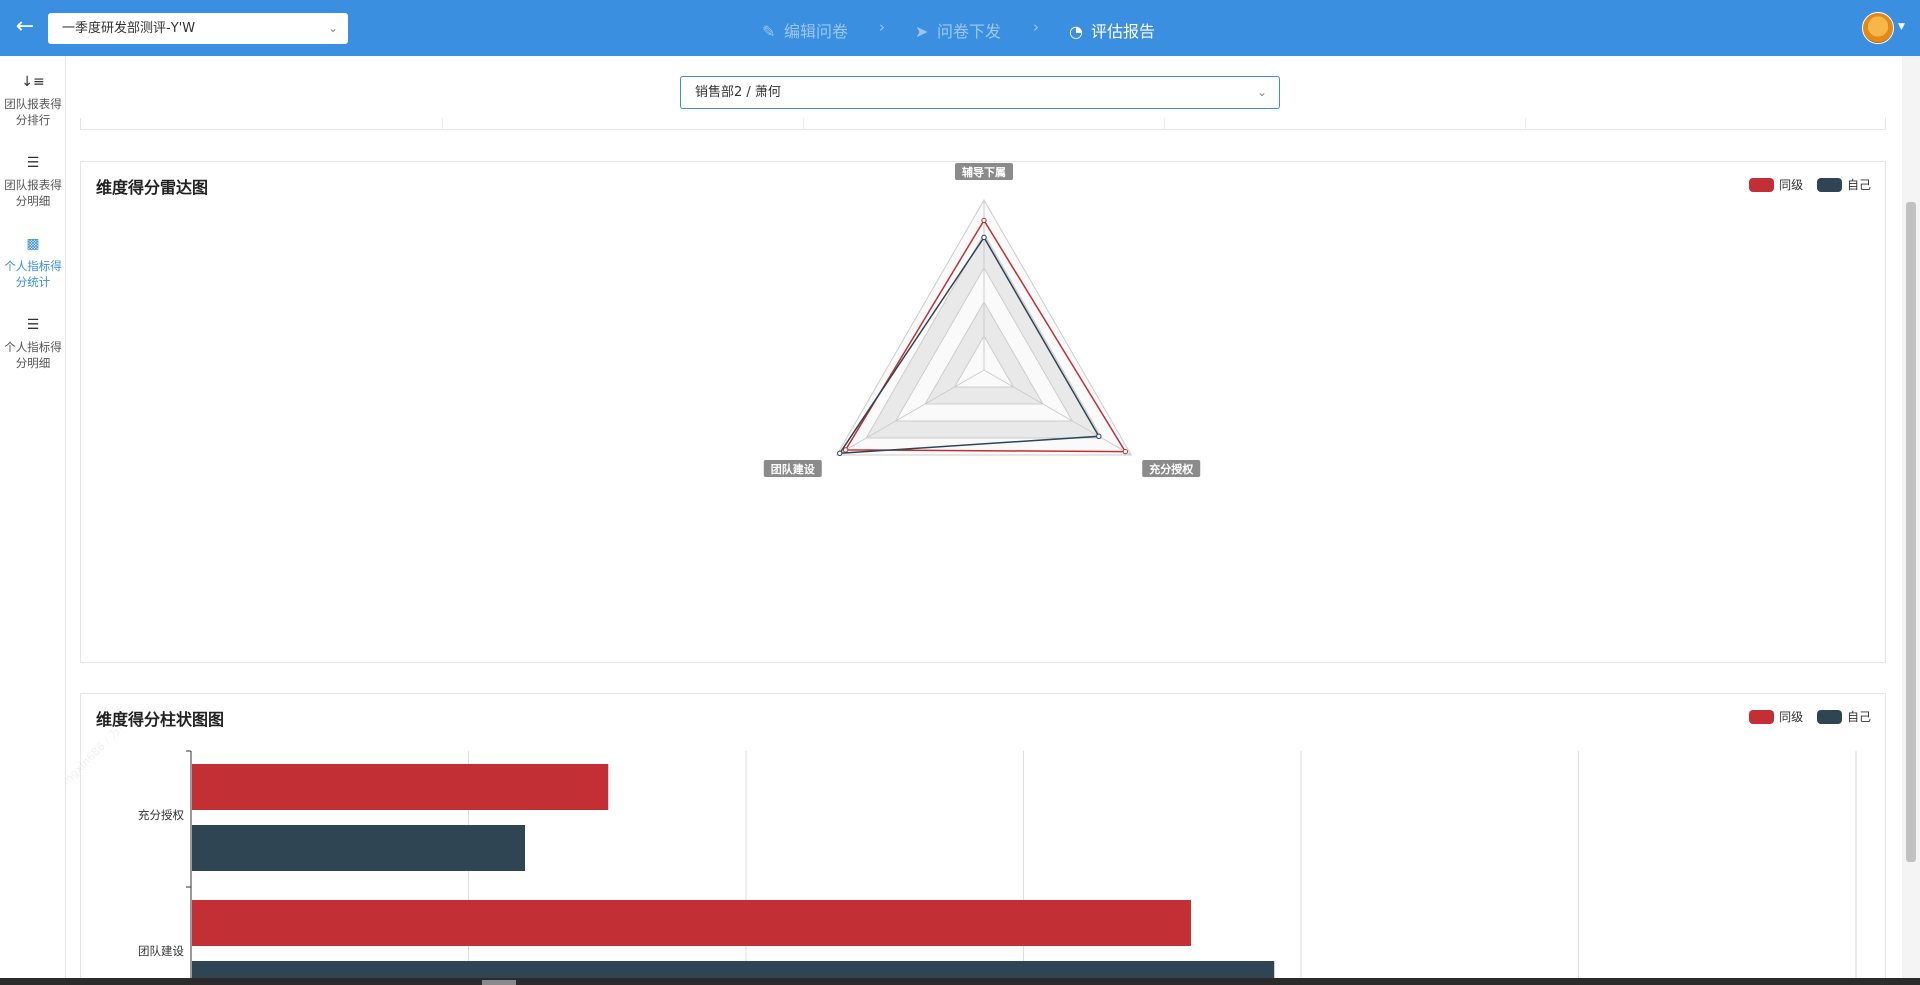 The image size is (1920, 985). What do you see at coordinates (25, 27) in the screenshot?
I see `back-arrow-icon: ←` at bounding box center [25, 27].